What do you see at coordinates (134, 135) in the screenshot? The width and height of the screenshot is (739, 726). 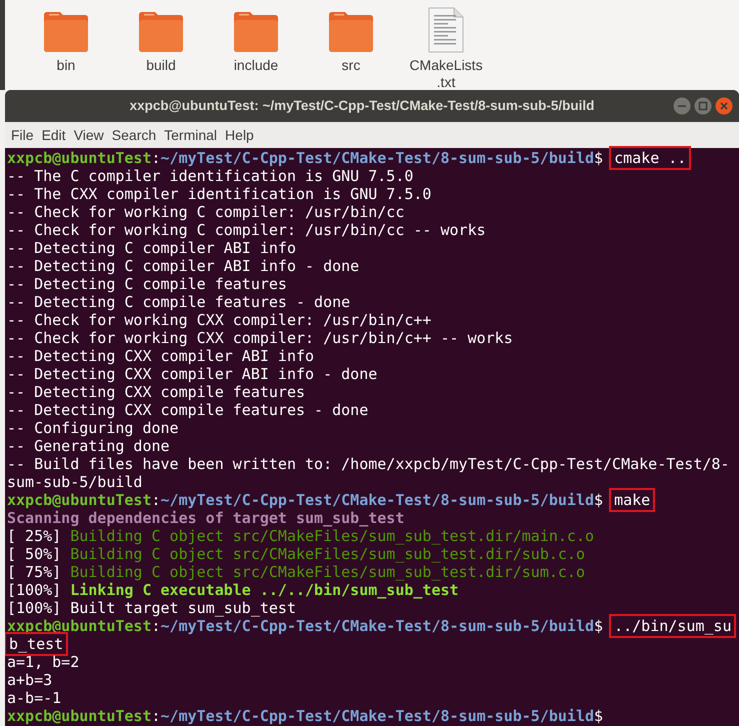 I see `menu-item: Search` at bounding box center [134, 135].